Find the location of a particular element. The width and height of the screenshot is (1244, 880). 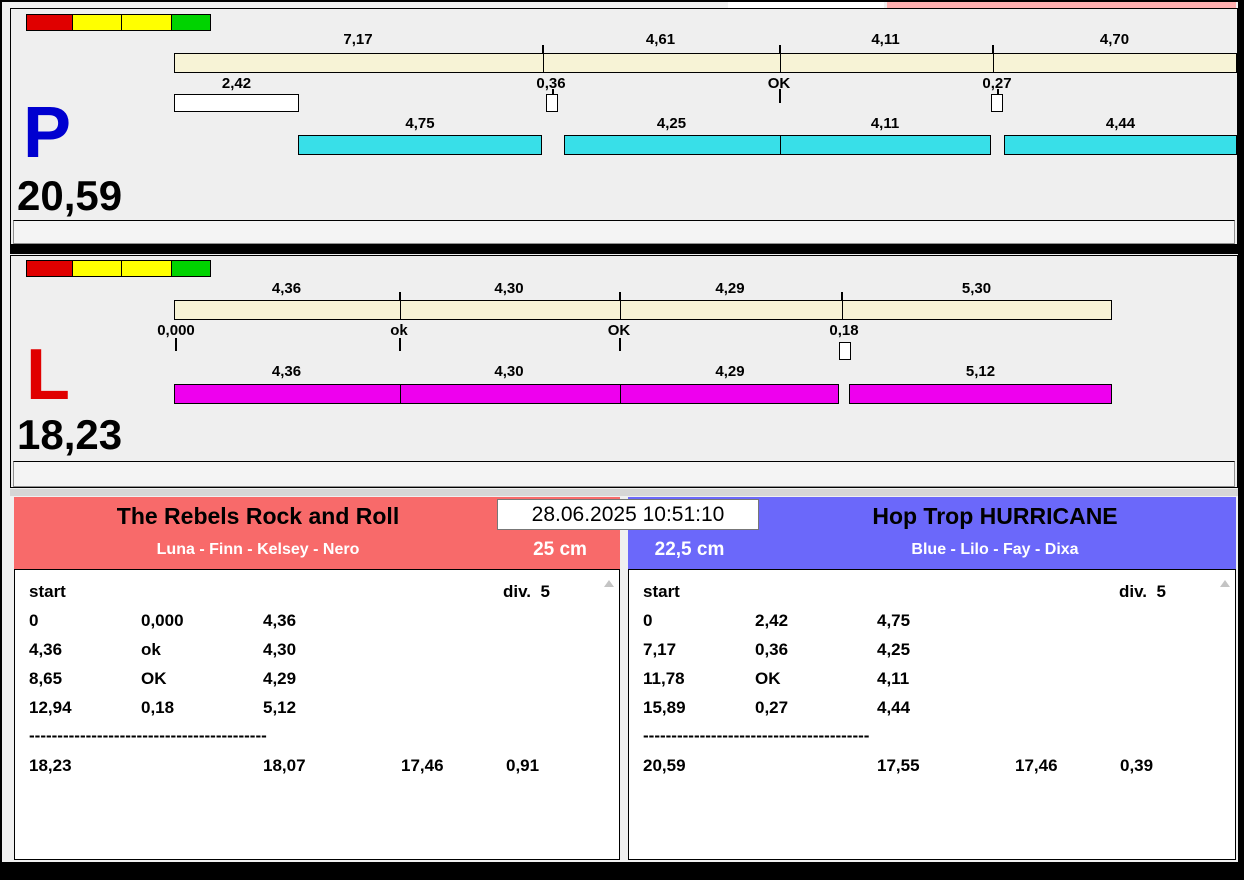

result-cell: 8,65 is located at coordinates (46, 678).